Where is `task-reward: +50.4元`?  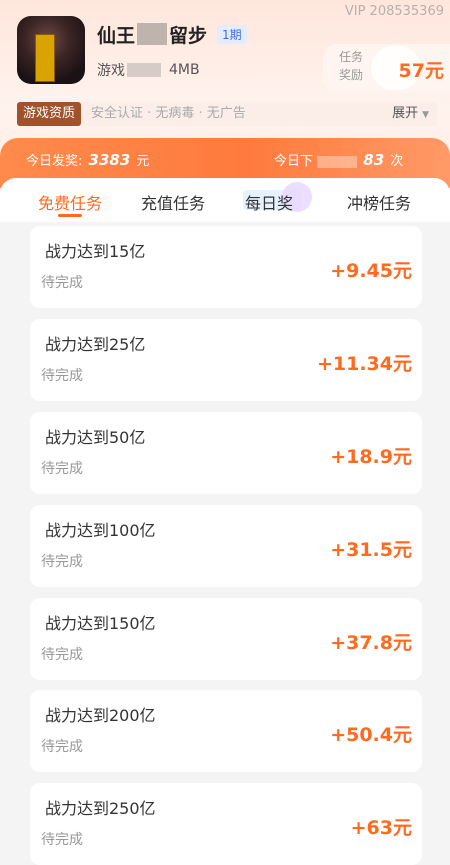 task-reward: +50.4元 is located at coordinates (371, 735).